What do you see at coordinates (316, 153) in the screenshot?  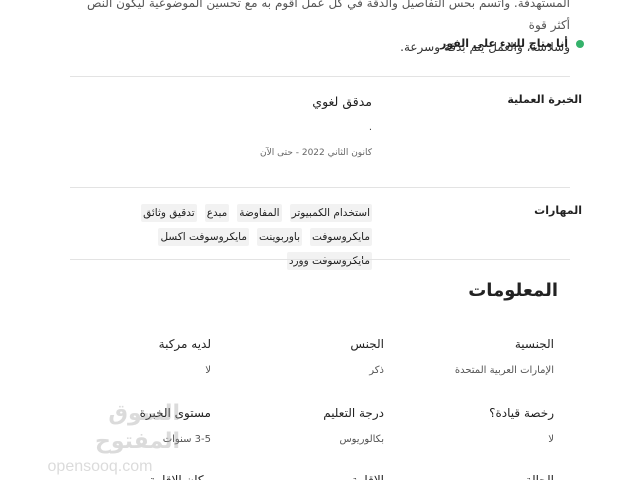 I see `job-date-range: كانون الثاني 2022 - حتى الآن` at bounding box center [316, 153].